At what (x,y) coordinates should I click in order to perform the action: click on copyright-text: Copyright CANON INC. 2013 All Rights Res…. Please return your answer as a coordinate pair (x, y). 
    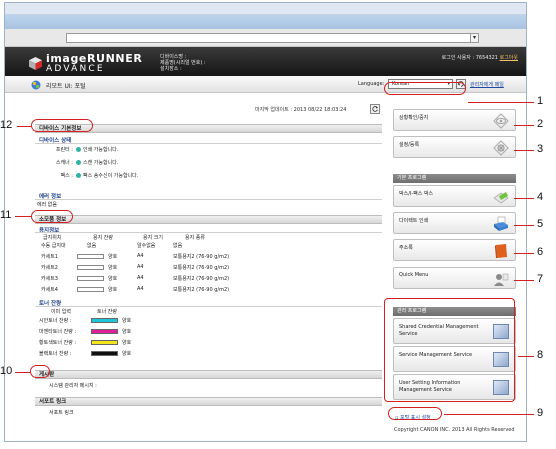
    Looking at the image, I should click on (454, 430).